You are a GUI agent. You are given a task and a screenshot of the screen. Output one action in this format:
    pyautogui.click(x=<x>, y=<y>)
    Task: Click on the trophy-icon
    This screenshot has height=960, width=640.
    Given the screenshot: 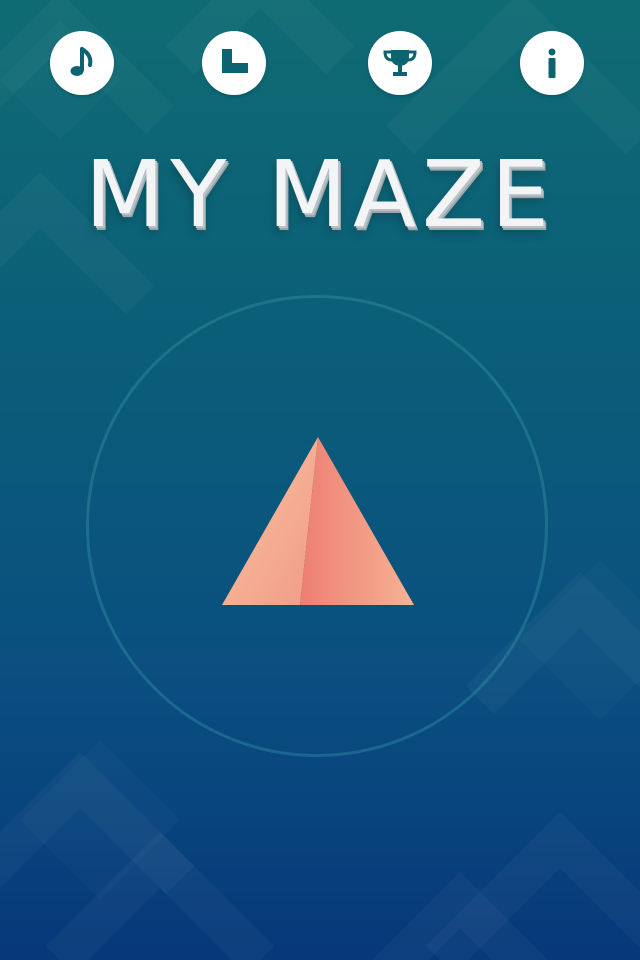 What is the action you would take?
    pyautogui.click(x=400, y=63)
    